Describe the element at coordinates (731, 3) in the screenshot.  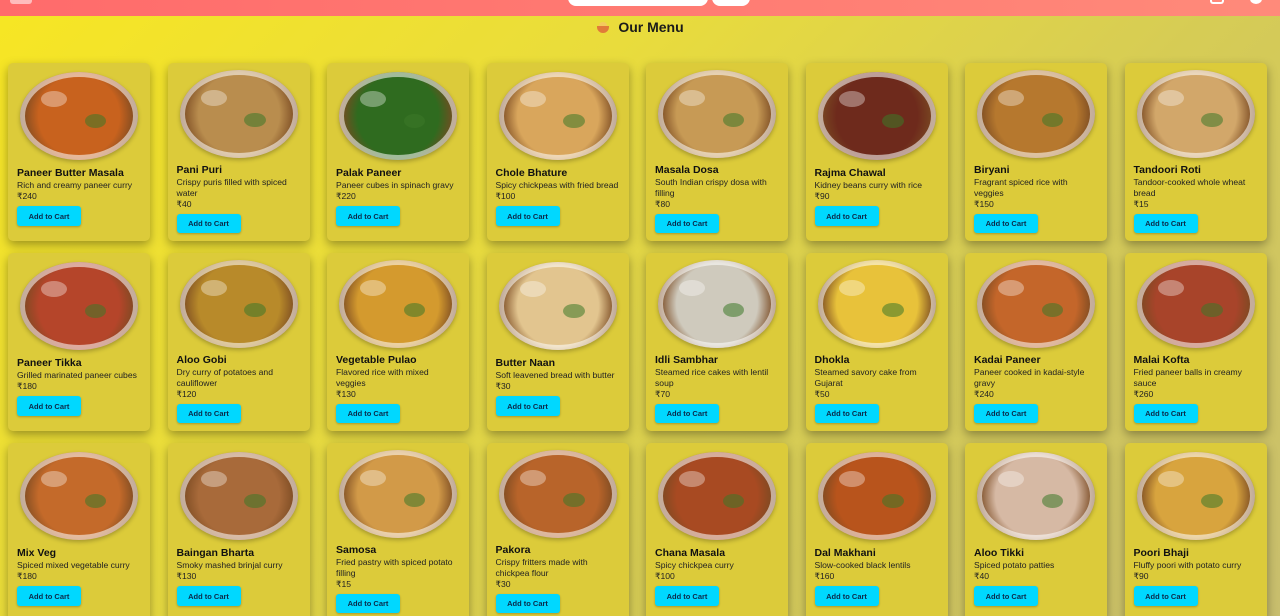
I see `search-button` at that location.